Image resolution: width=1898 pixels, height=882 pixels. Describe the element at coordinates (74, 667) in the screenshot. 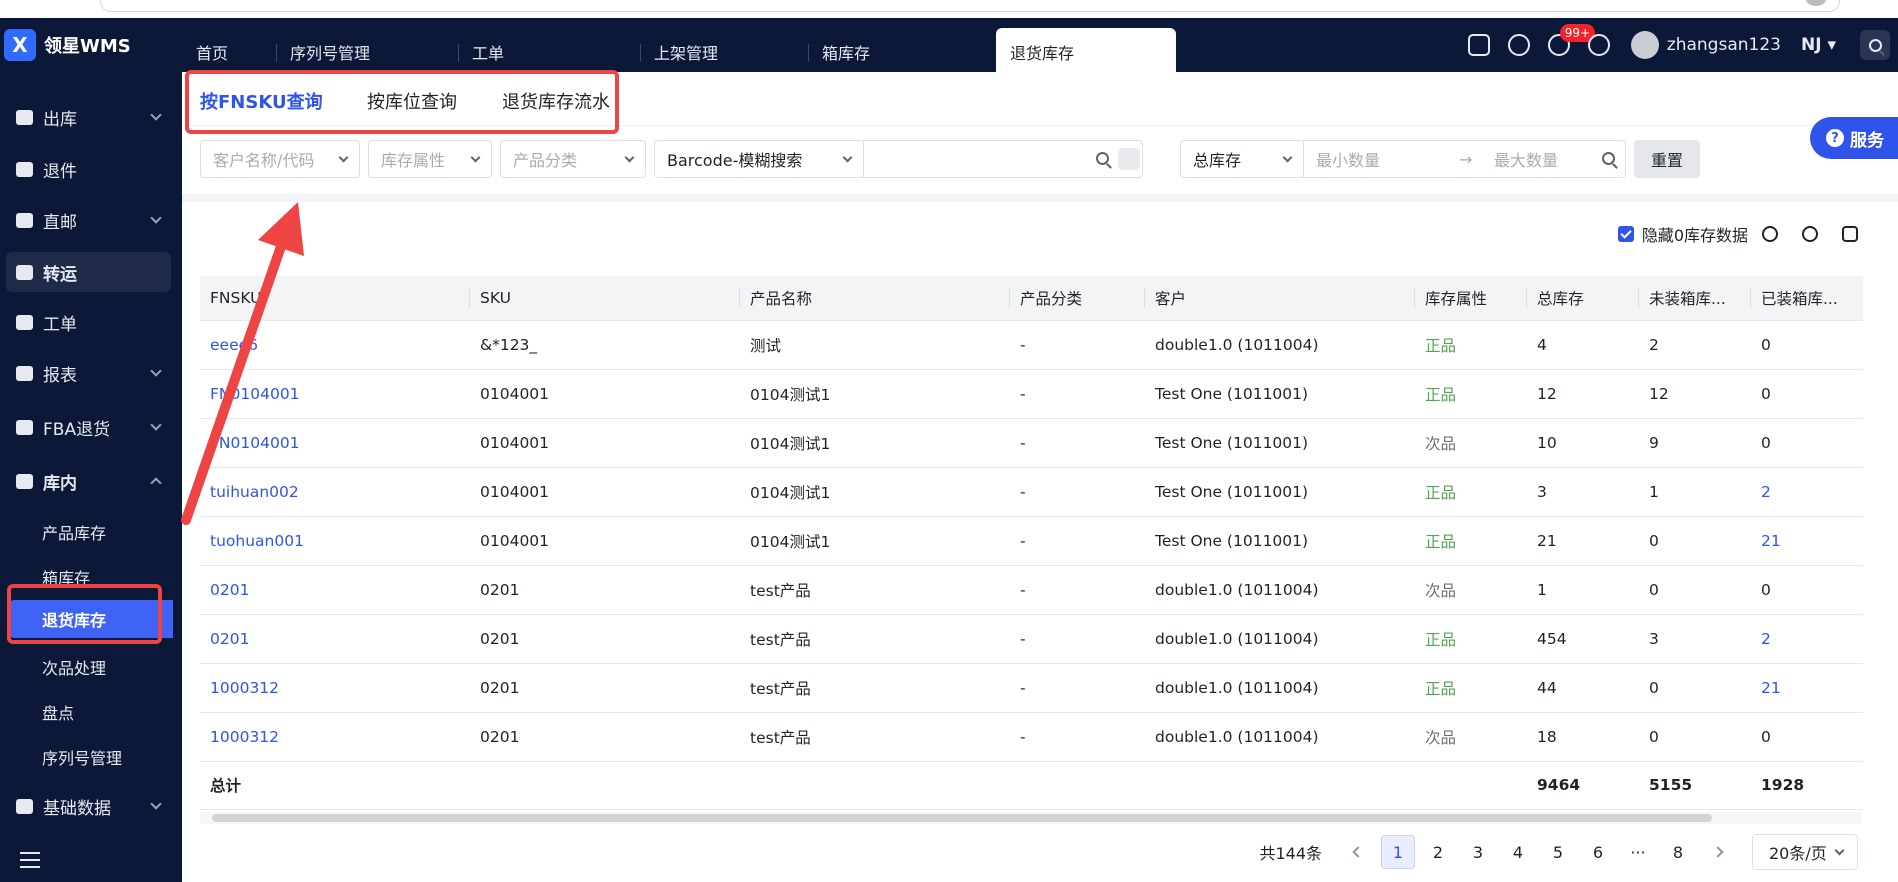

I see `sidebar-subitem-defect-handling: 次品处理` at that location.